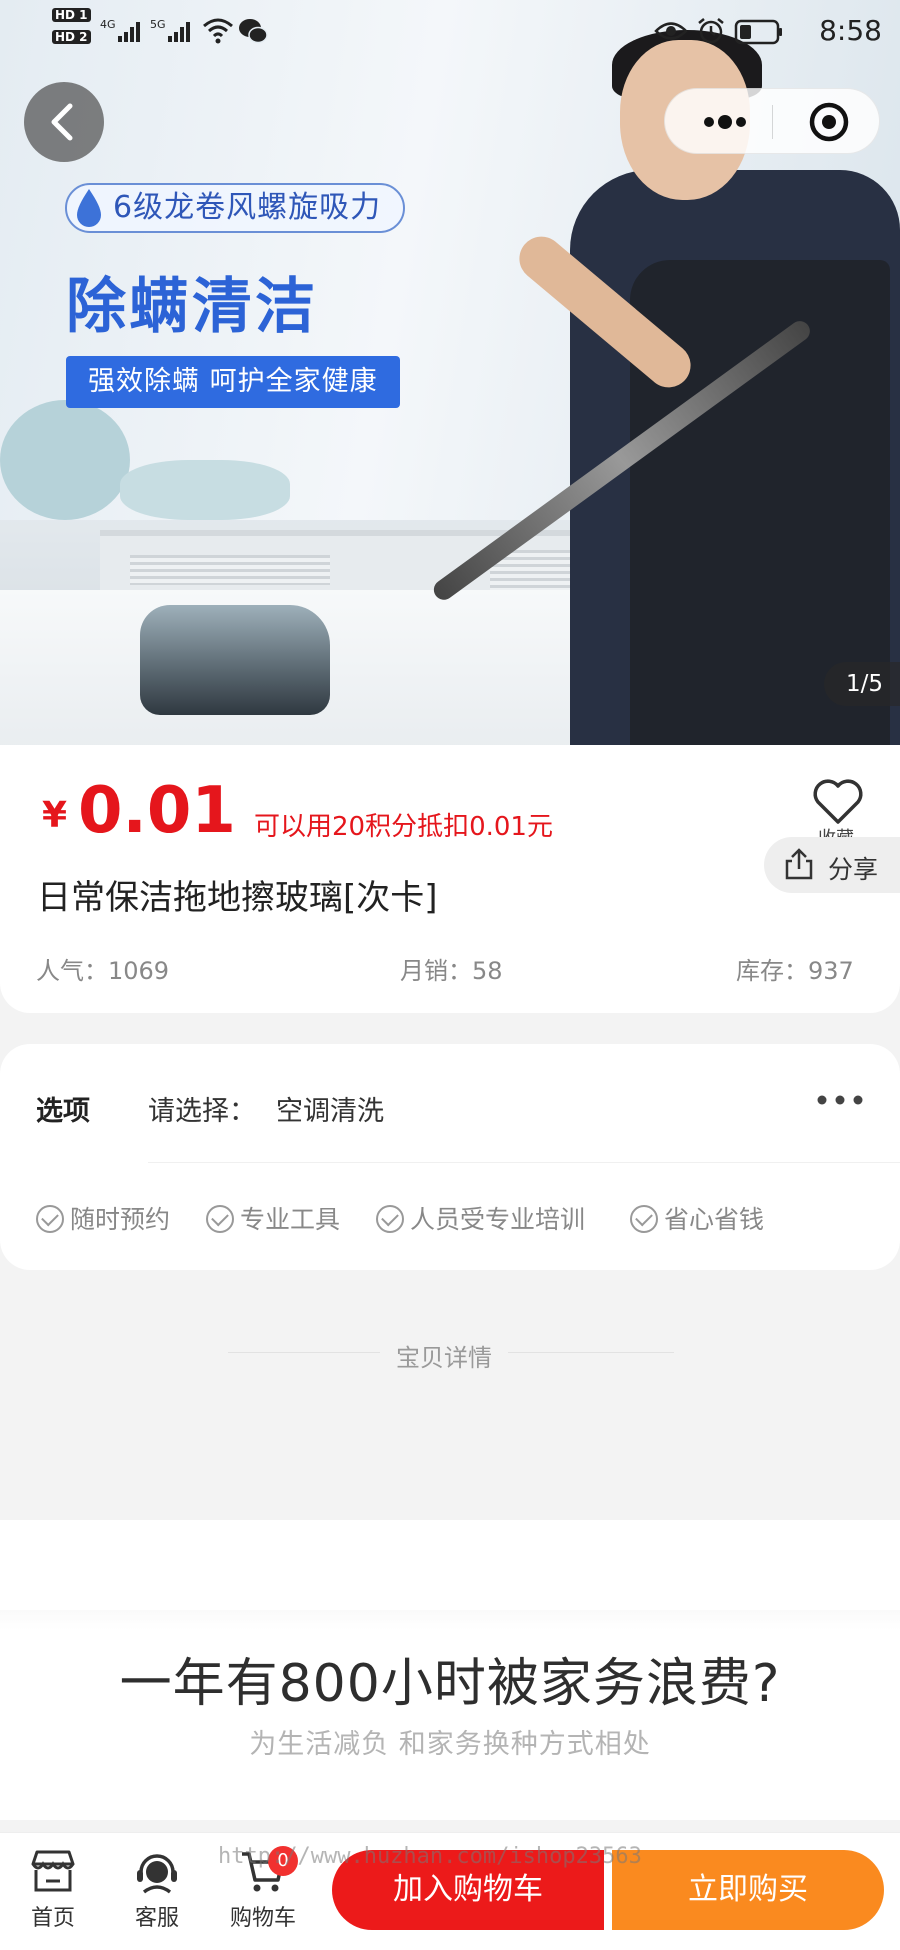 This screenshot has width=900, height=1950. I want to click on mini-program-capsule, so click(772, 121).